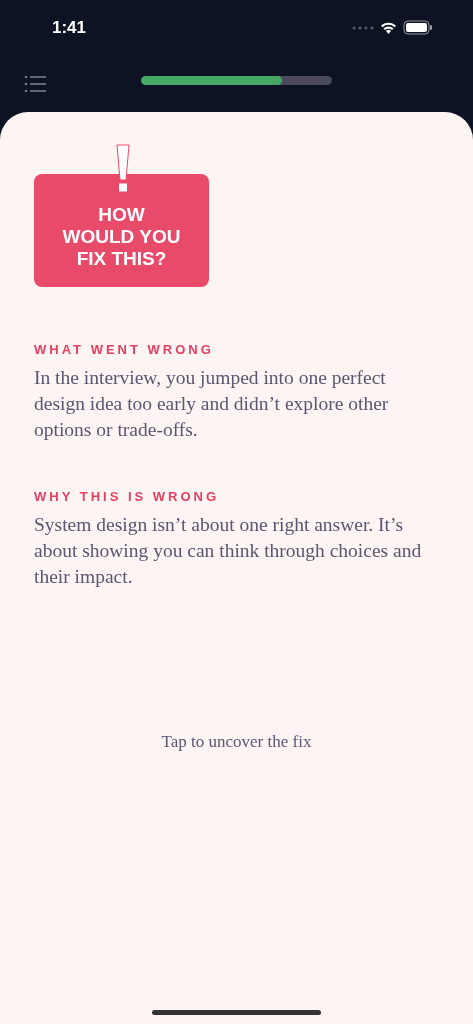  What do you see at coordinates (124, 349) in the screenshot?
I see `section-heading: WHAT WENT WRONG` at bounding box center [124, 349].